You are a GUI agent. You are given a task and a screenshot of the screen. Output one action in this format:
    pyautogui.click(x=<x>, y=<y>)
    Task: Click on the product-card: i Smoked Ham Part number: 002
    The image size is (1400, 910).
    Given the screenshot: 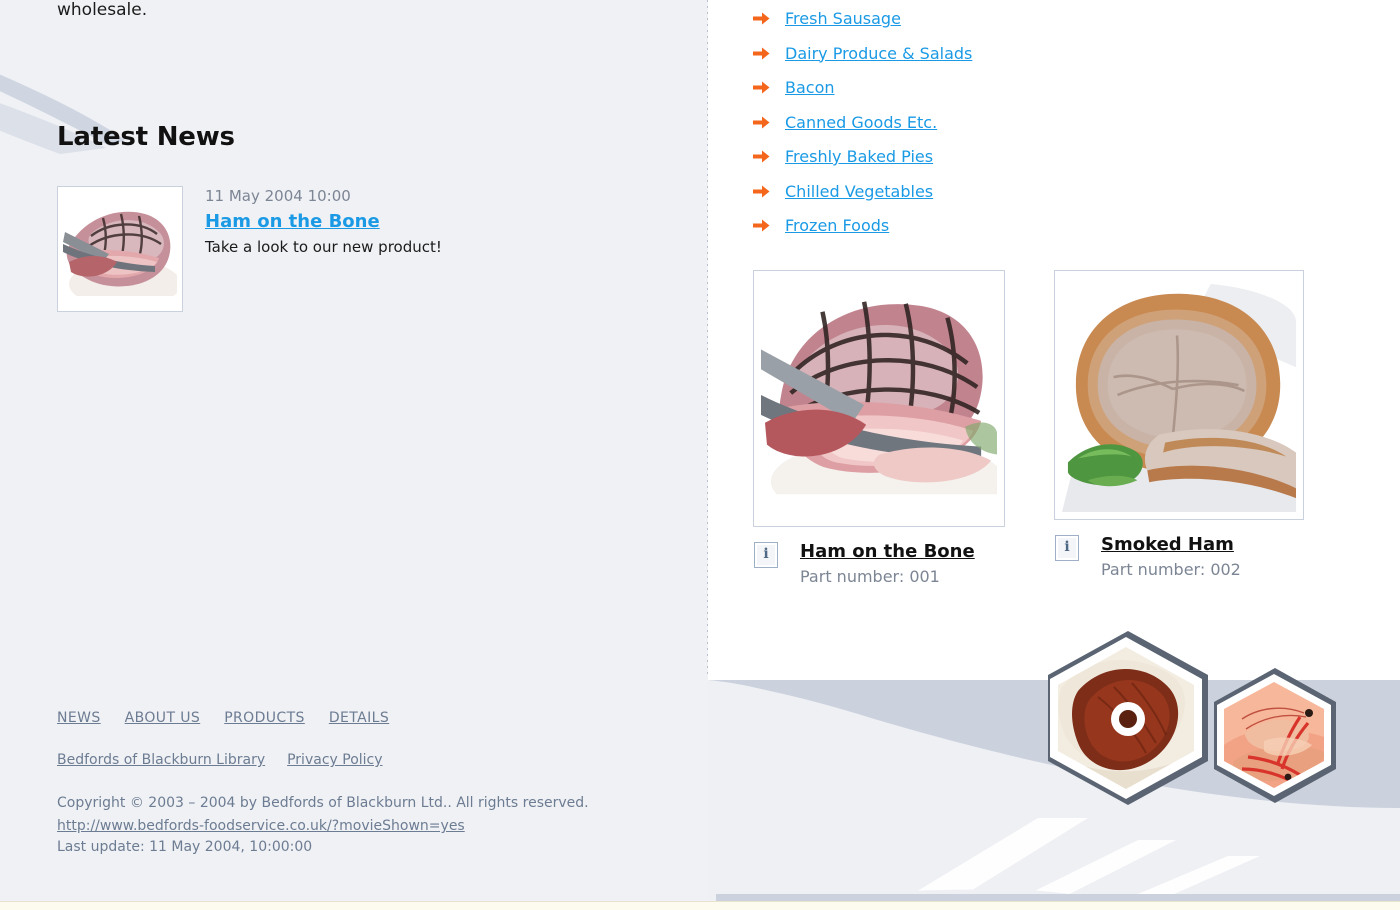 What is the action you would take?
    pyautogui.click(x=1180, y=424)
    